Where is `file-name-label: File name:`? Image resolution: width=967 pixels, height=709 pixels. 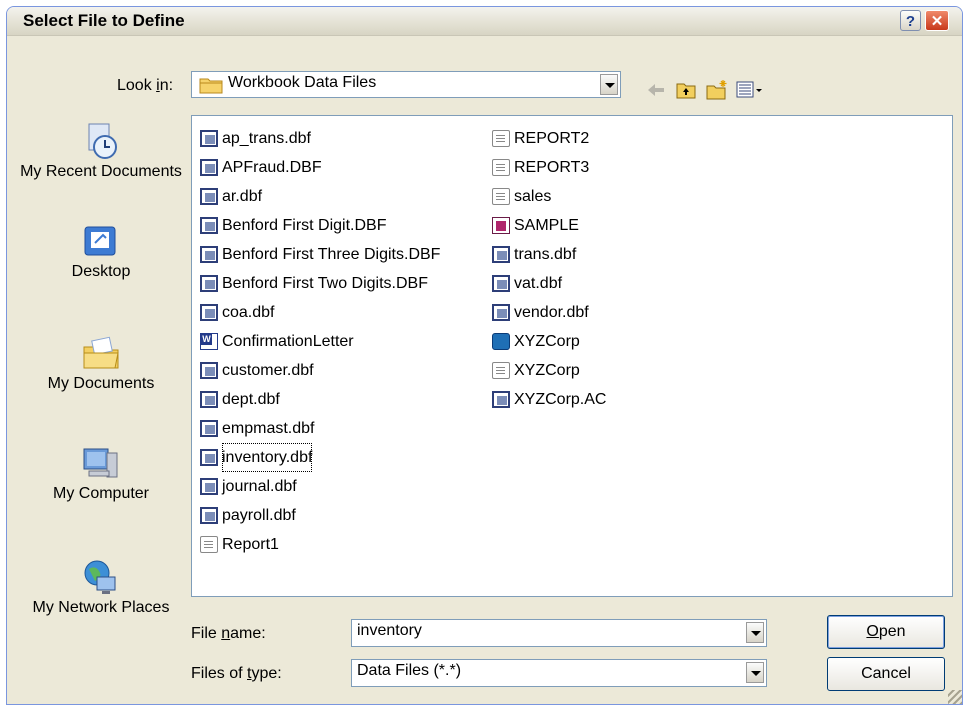
file-name-label: File name: is located at coordinates (228, 633).